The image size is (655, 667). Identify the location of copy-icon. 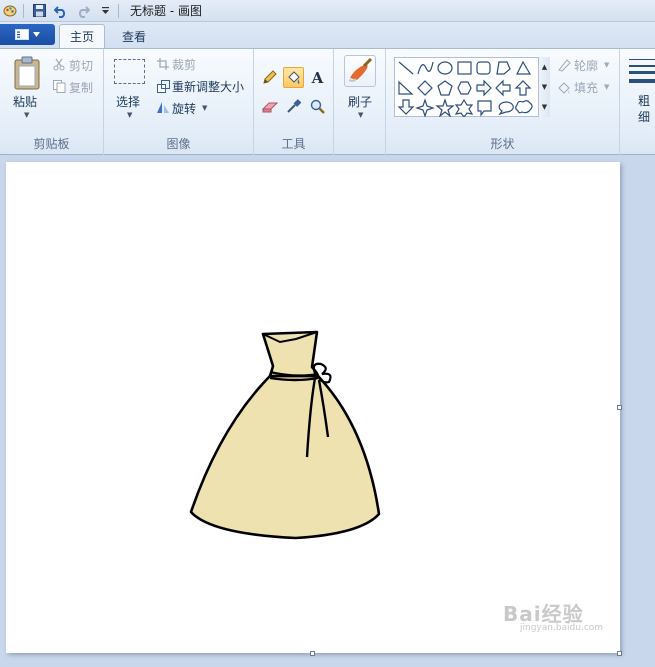
(59, 86).